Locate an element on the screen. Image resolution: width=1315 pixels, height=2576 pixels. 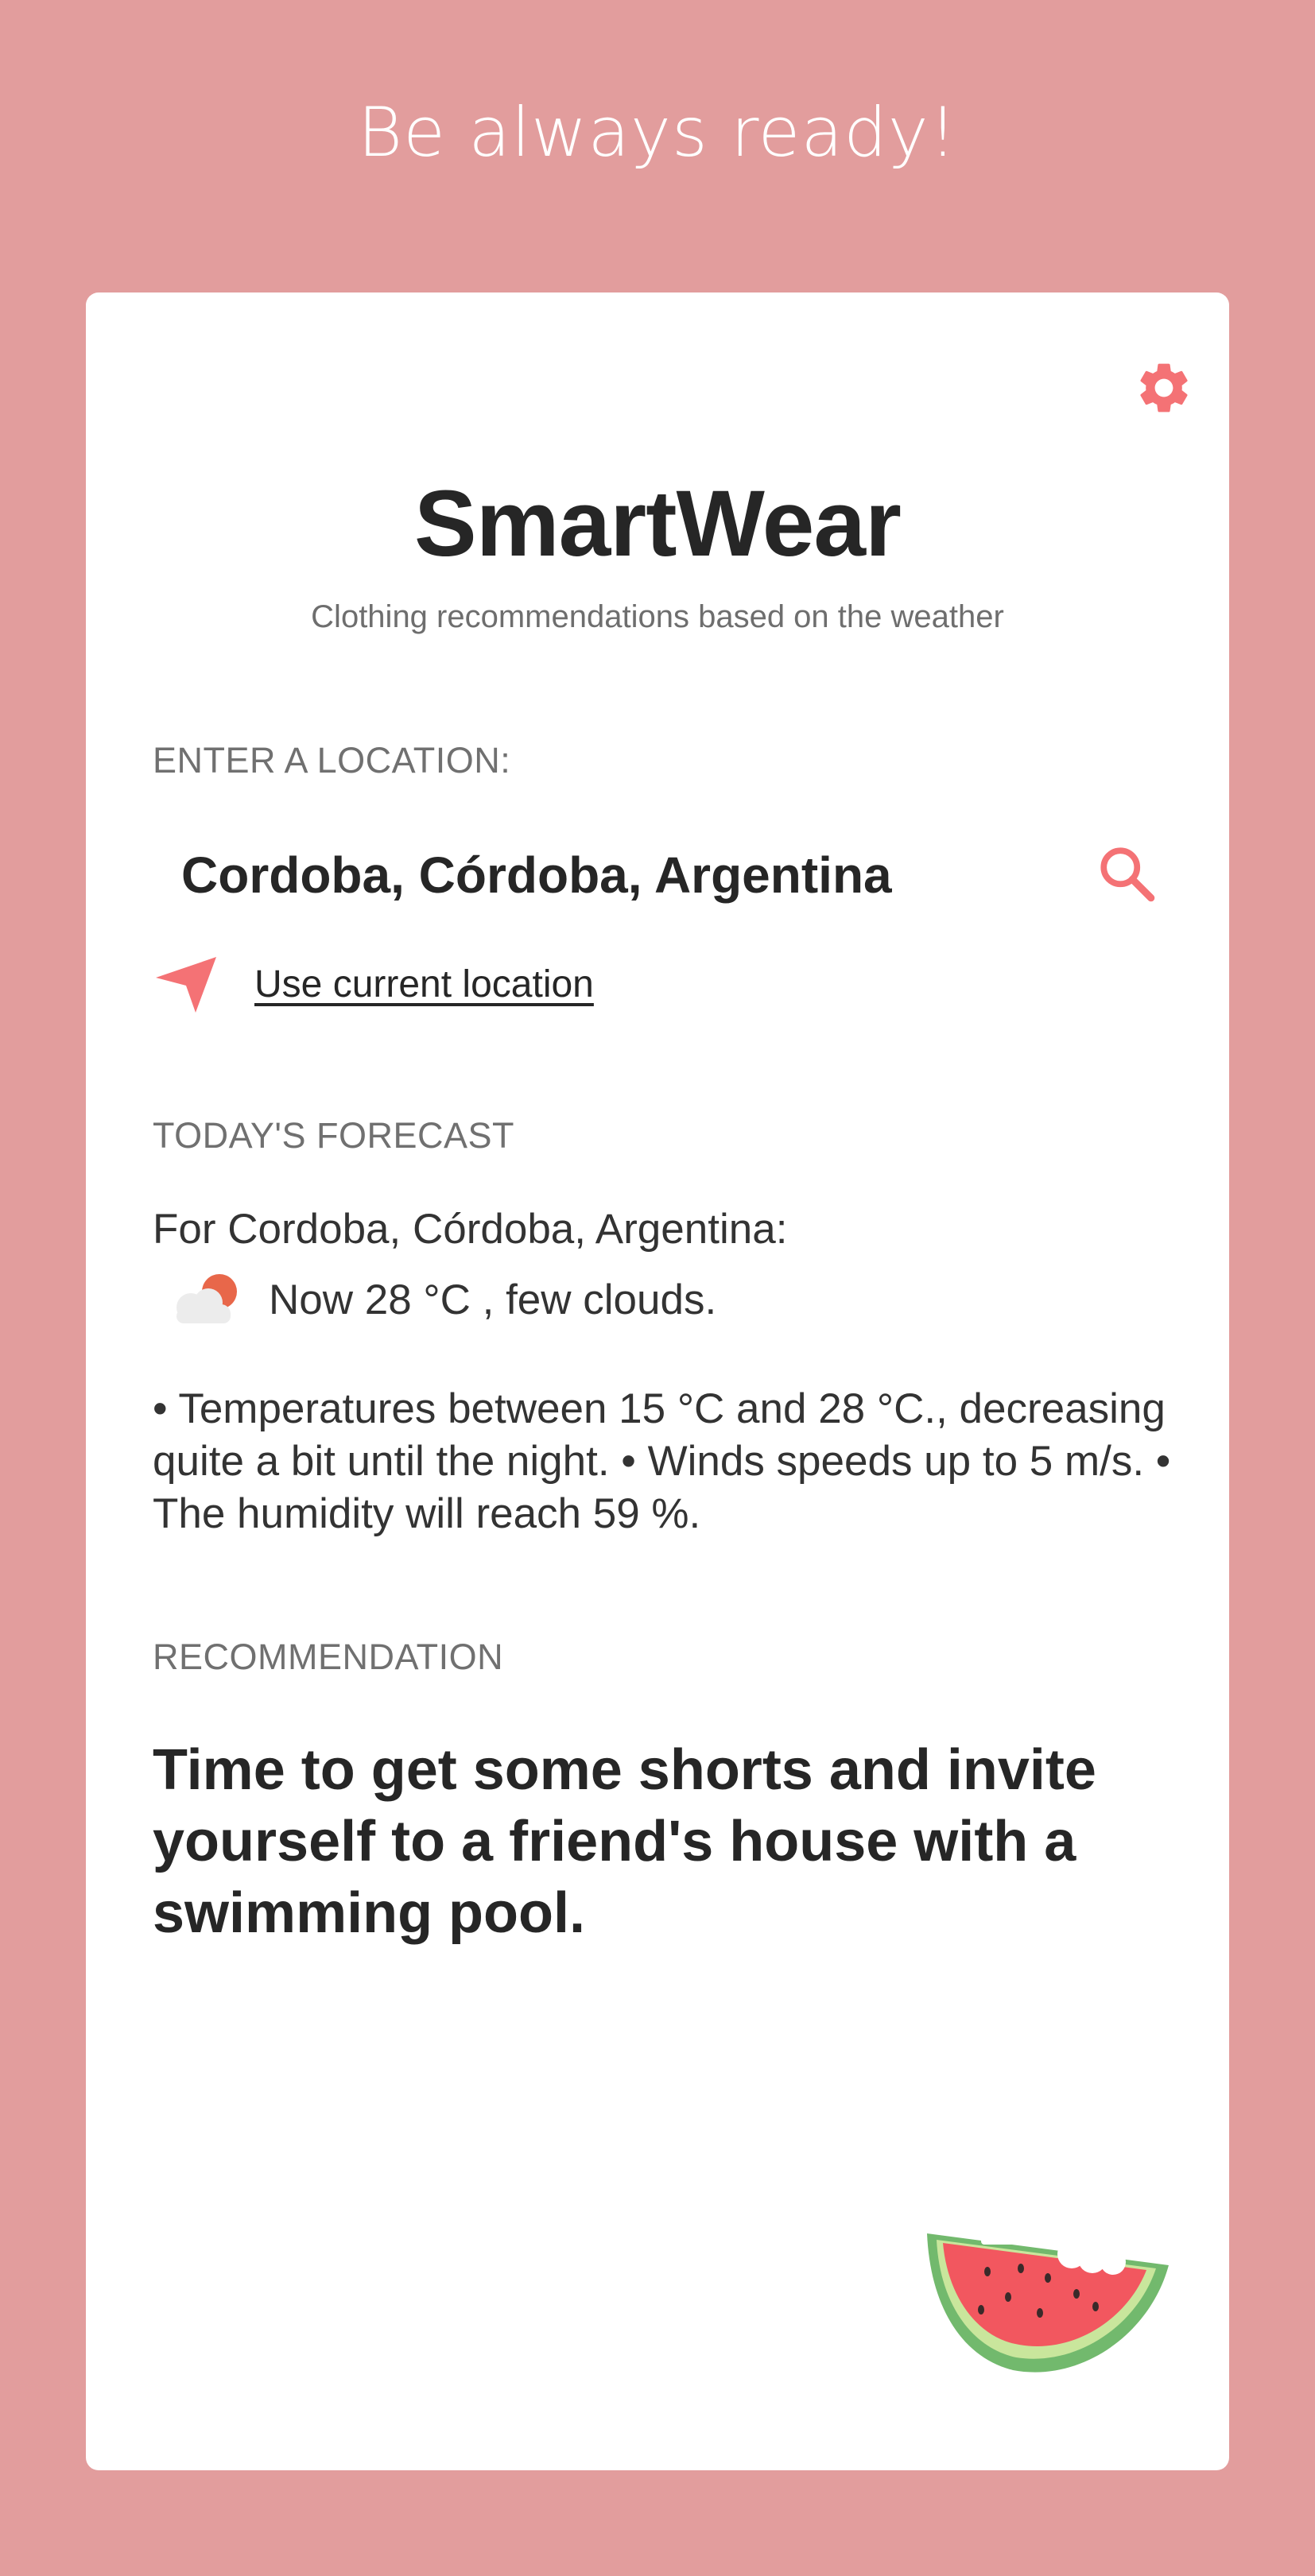
location-label: ENTER A LOCATION: is located at coordinates (332, 760).